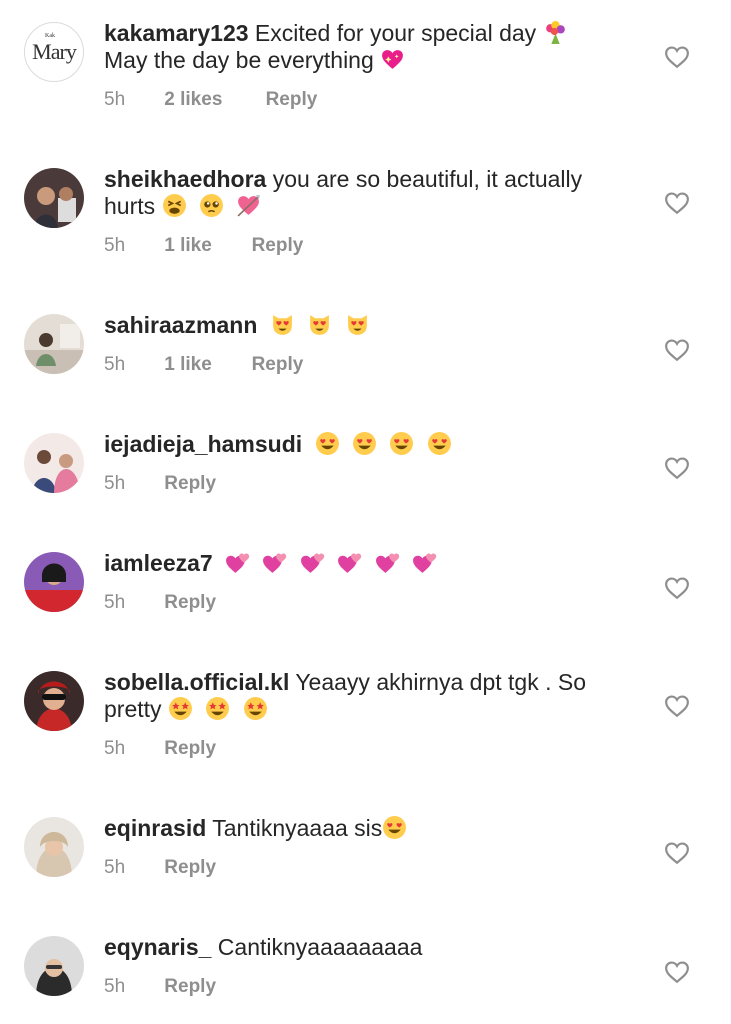 The height and width of the screenshot is (1024, 731). I want to click on avatar-logo-text: Mary, so click(54, 51).